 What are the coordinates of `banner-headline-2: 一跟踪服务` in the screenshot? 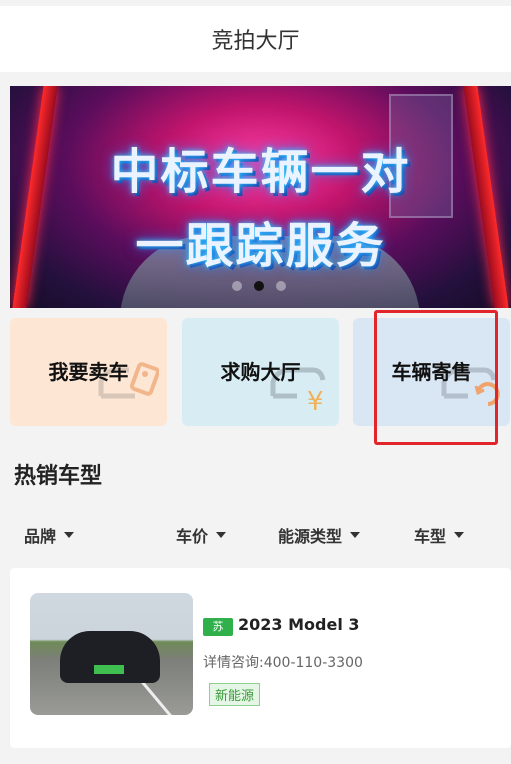 It's located at (260, 246).